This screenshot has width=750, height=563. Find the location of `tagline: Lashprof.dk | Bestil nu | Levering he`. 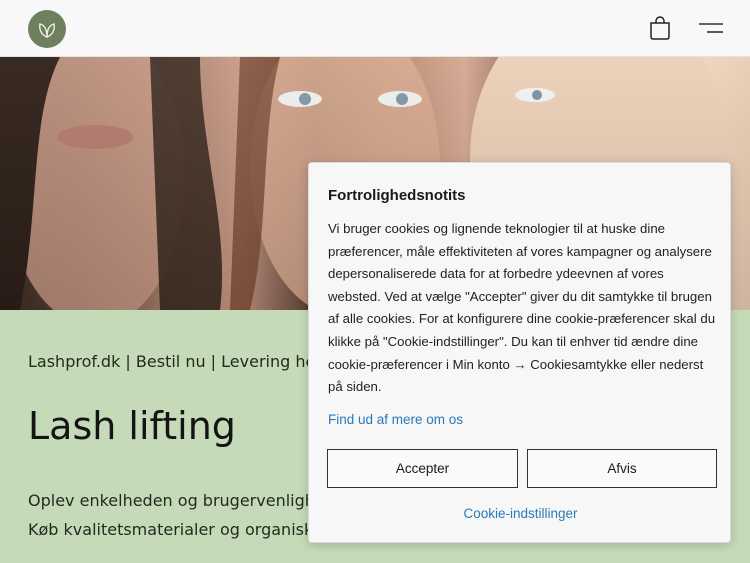

tagline: Lashprof.dk | Bestil nu | Levering he is located at coordinates (172, 361).